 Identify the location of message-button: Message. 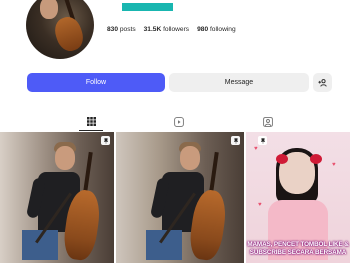
(239, 82).